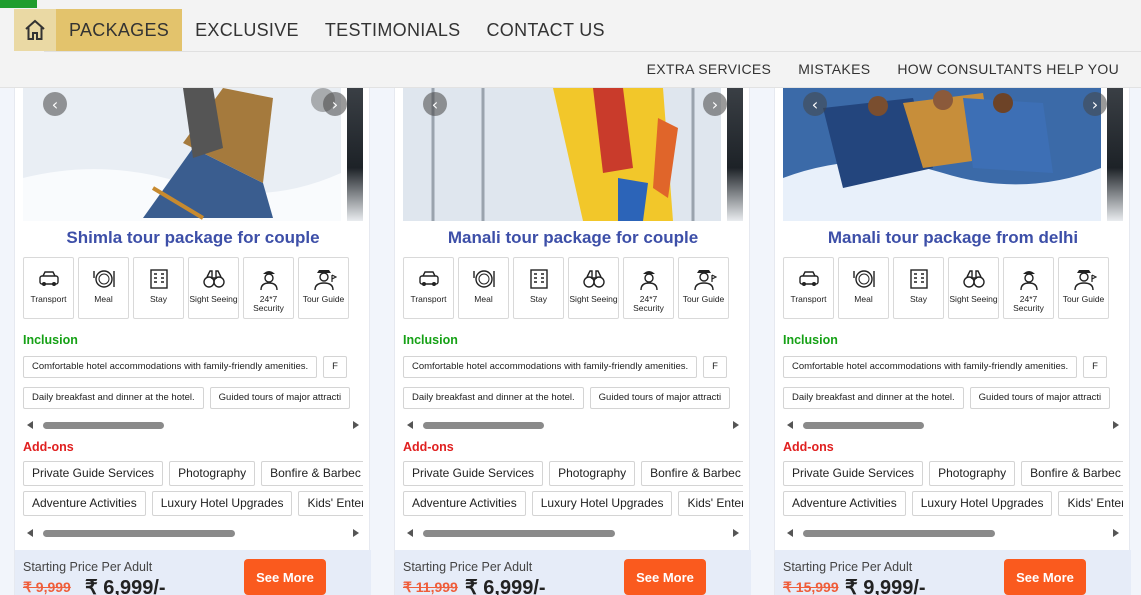  What do you see at coordinates (393, 30) in the screenshot?
I see `nav-testimonials: TESTIMONIALS` at bounding box center [393, 30].